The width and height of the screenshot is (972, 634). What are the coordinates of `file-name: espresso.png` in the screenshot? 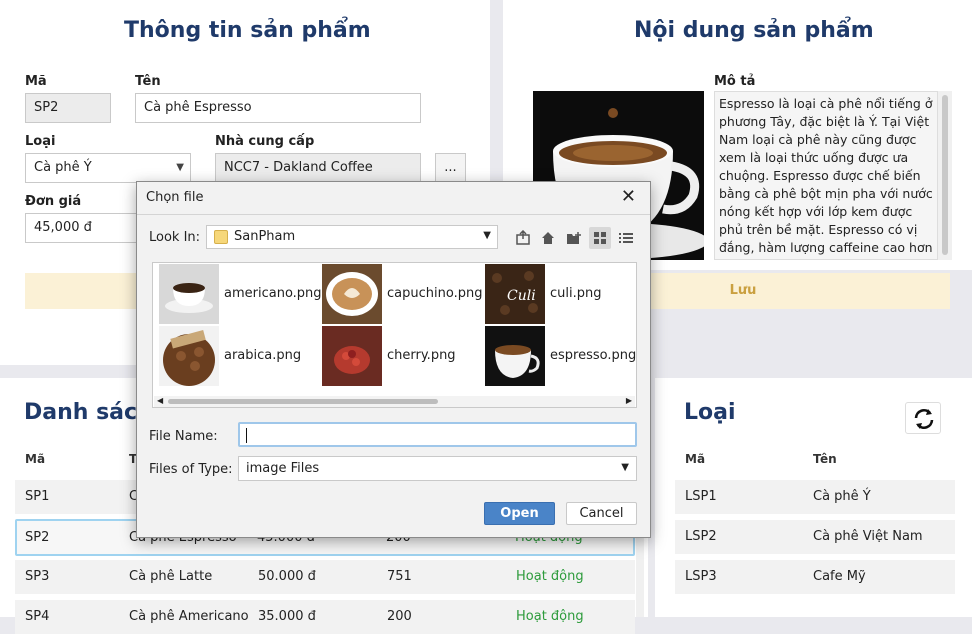 It's located at (593, 355).